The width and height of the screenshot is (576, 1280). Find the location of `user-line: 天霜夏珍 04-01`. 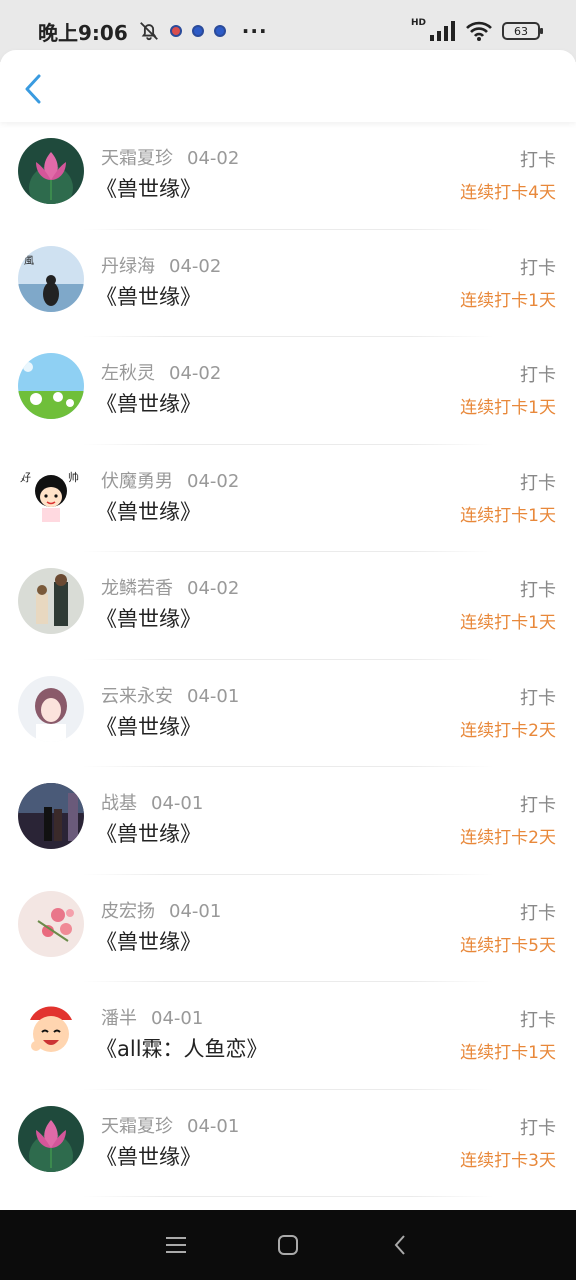

user-line: 天霜夏珍 04-01 is located at coordinates (170, 1125).